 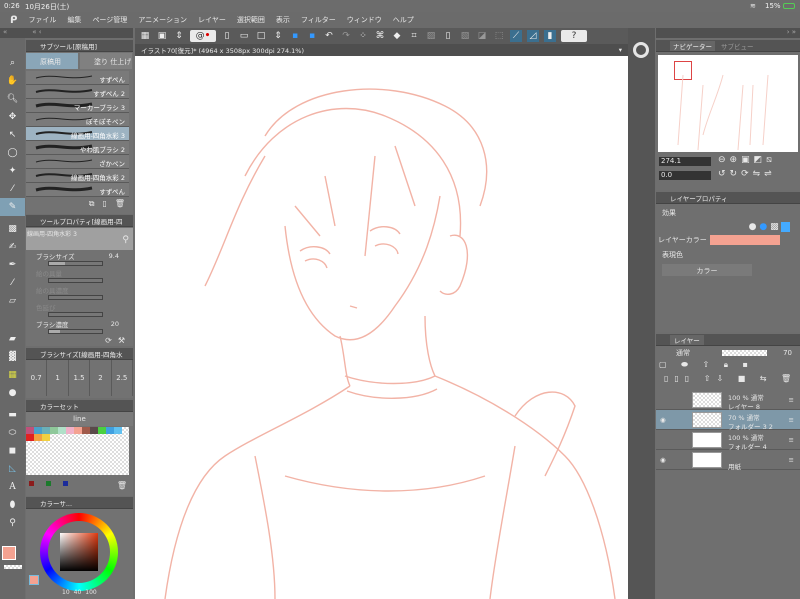 I want to click on tool-magic-wand-icon: ✦, so click(x=12, y=171).